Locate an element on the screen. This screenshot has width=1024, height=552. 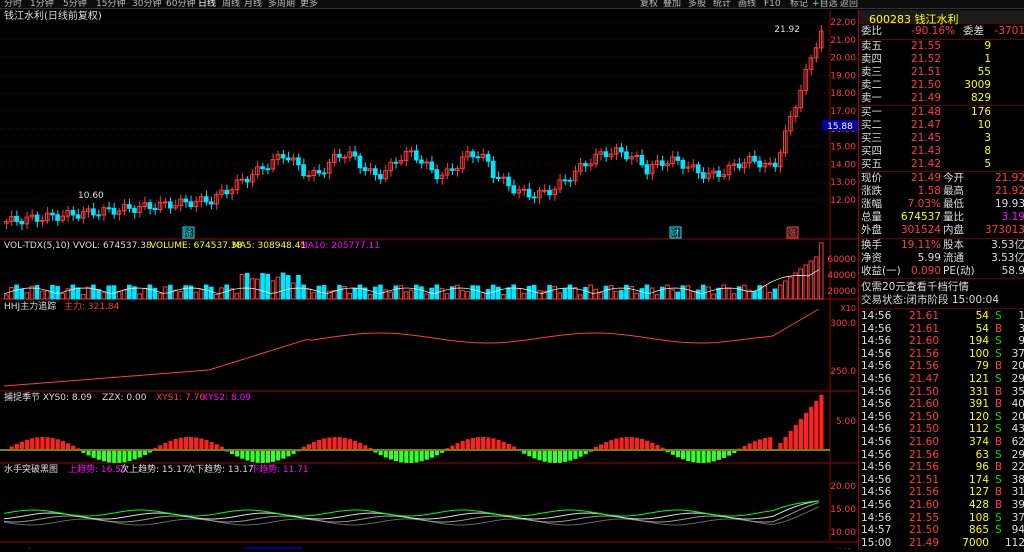
price-axis-tick: 12.00 is located at coordinates (843, 201).